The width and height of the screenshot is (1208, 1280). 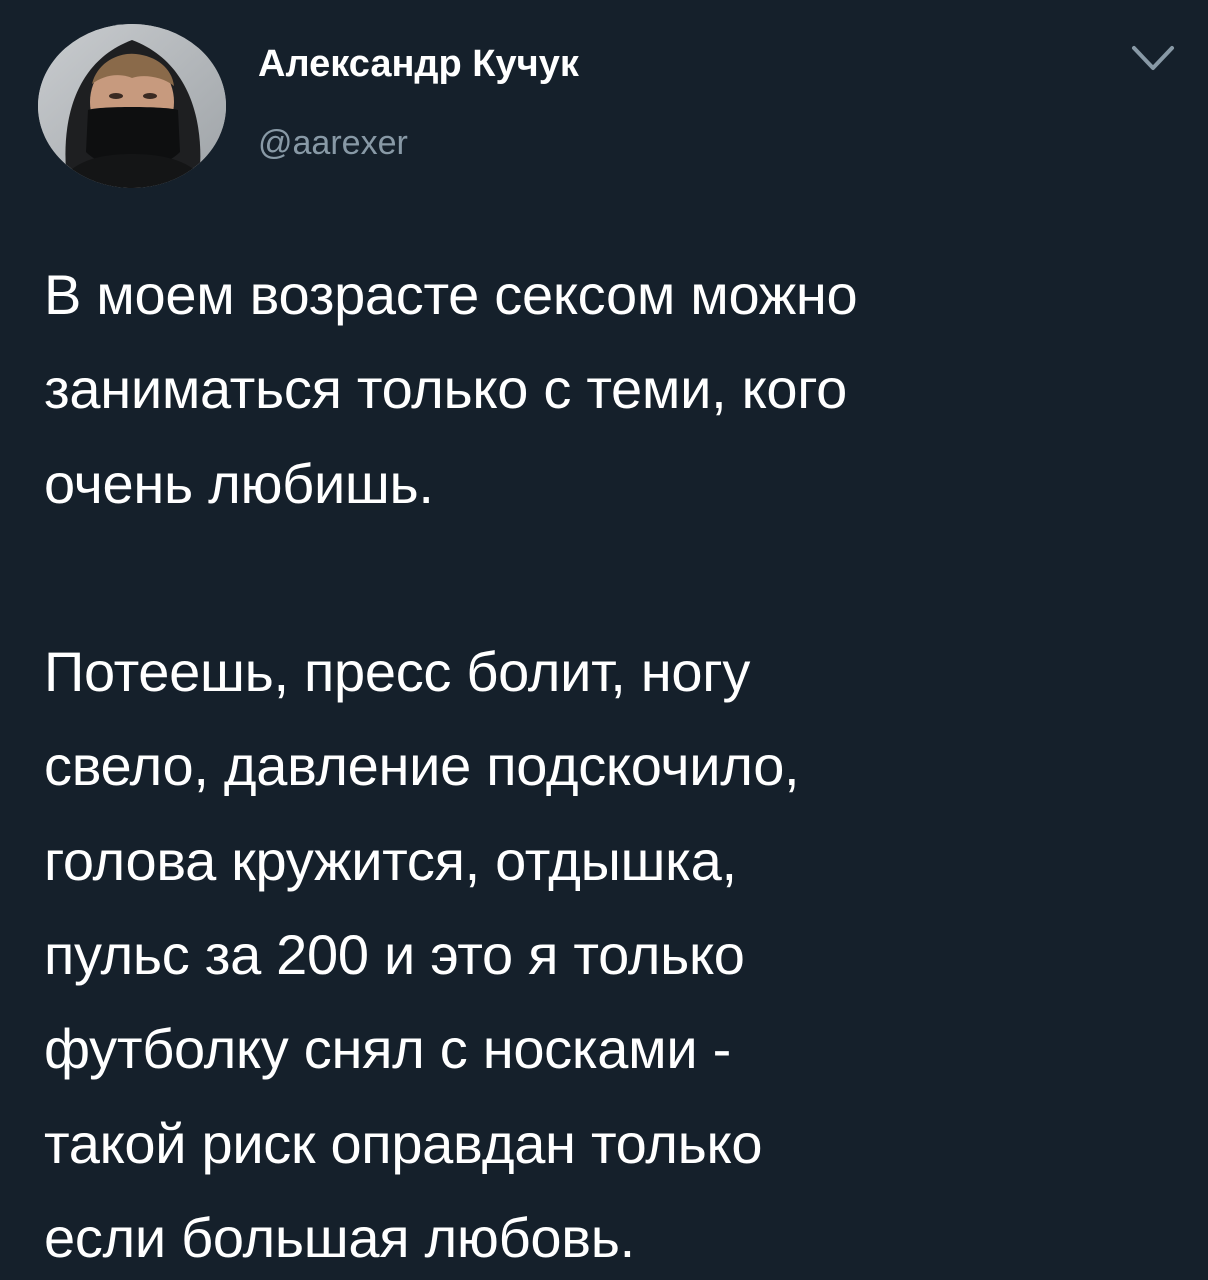 What do you see at coordinates (397, 672) in the screenshot?
I see `tweet-text-line: Потеешь, пресс болит, ногу` at bounding box center [397, 672].